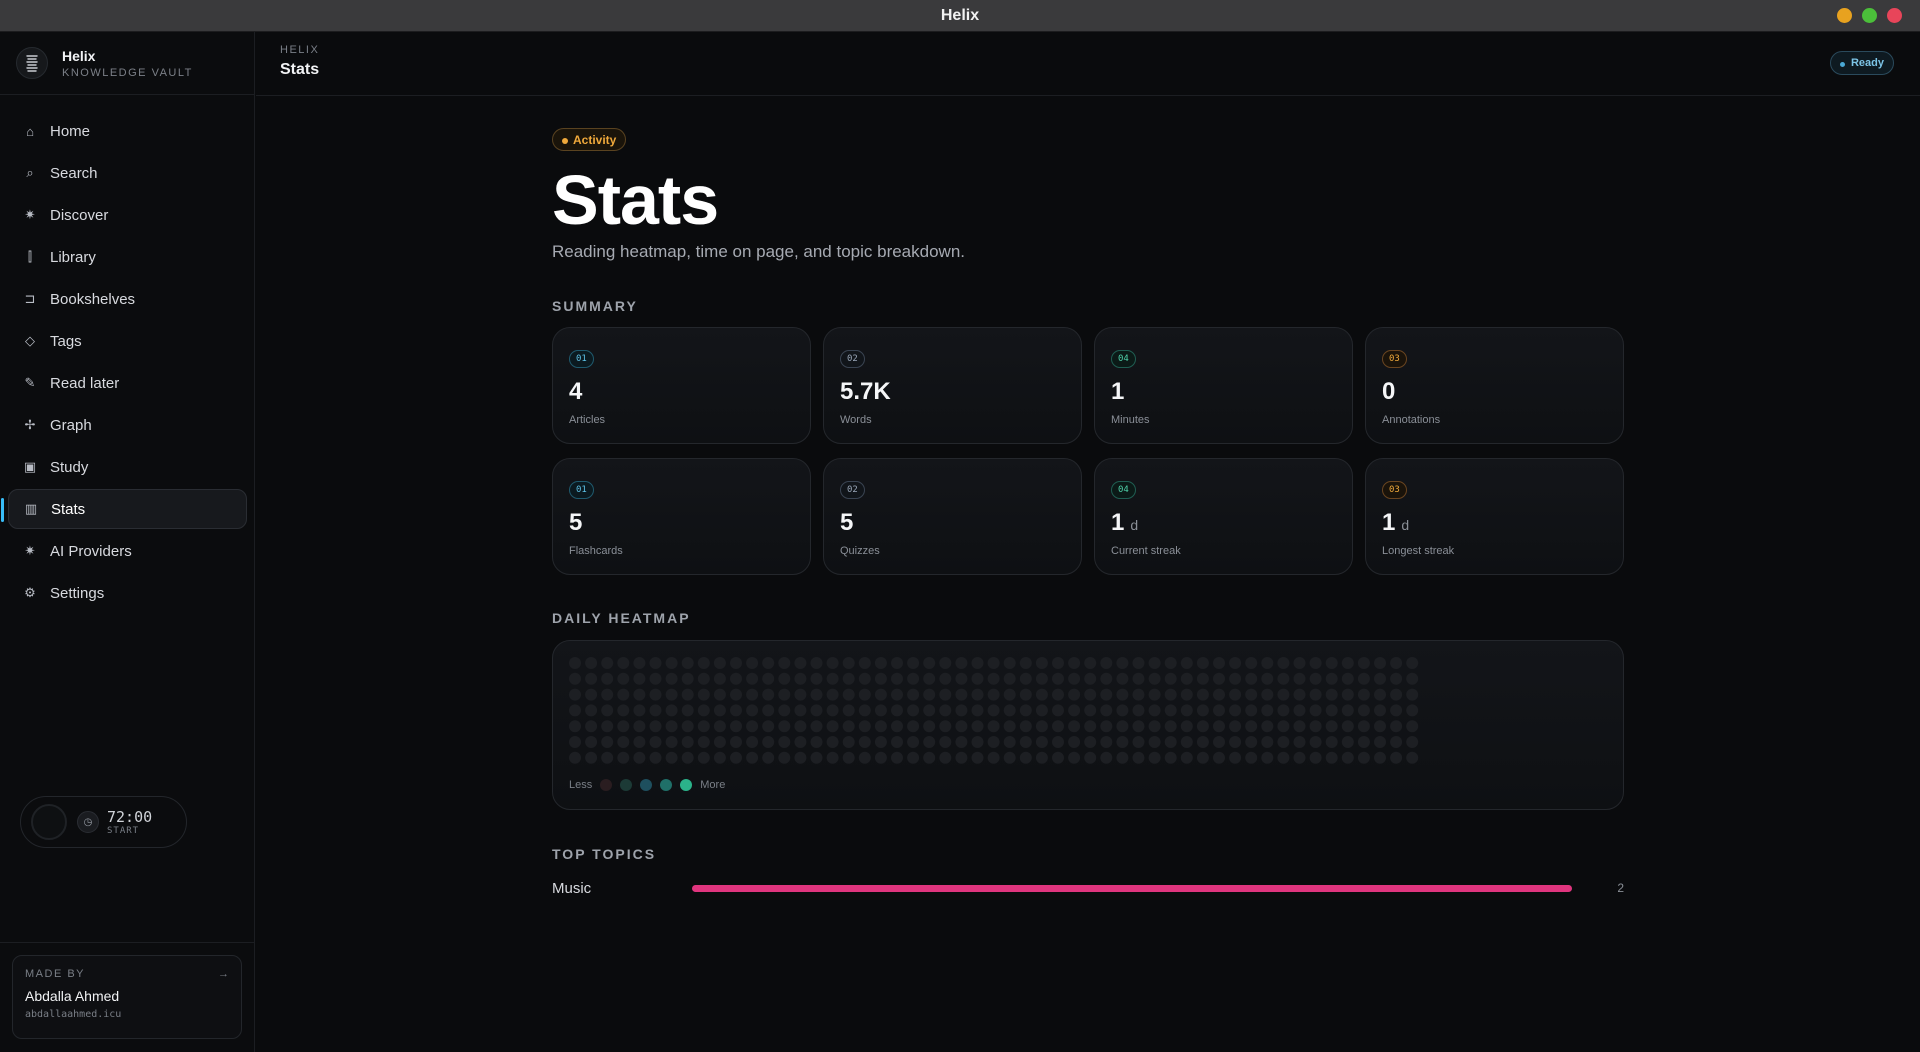 The image size is (1920, 1052). Describe the element at coordinates (127, 131) in the screenshot. I see `sidebar-item-home: ⌂ Home` at that location.